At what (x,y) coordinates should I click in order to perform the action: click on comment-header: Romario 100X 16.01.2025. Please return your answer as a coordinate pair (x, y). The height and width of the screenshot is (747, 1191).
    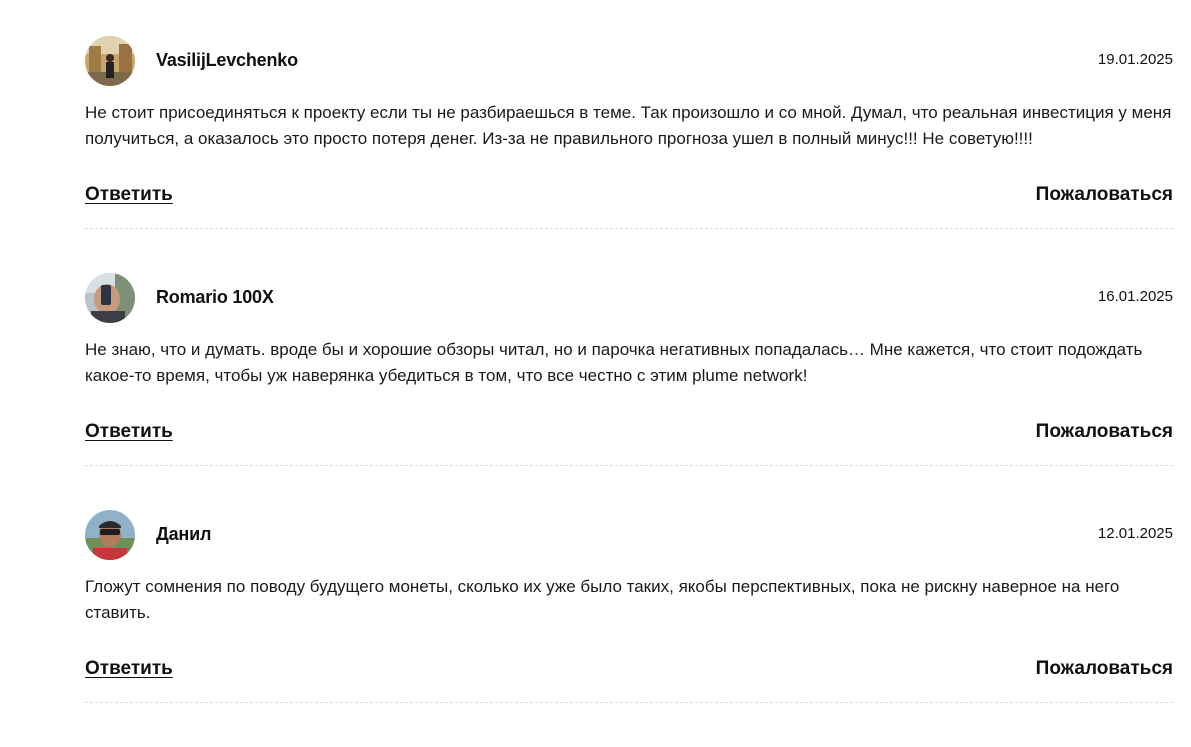
    Looking at the image, I should click on (629, 298).